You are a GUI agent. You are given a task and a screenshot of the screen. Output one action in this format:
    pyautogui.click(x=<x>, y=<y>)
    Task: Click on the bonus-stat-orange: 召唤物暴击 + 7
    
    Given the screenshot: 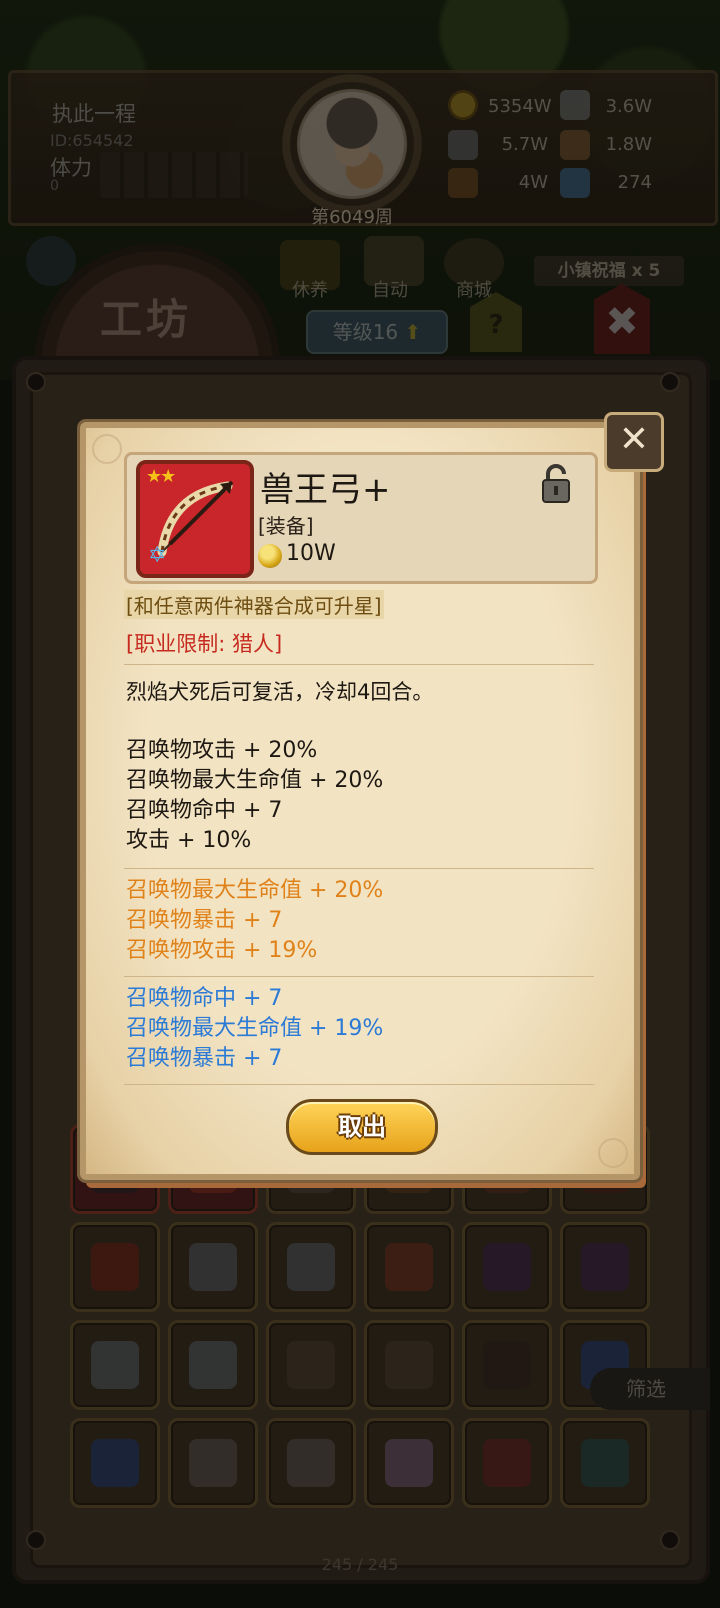 What is the action you would take?
    pyautogui.click(x=204, y=920)
    